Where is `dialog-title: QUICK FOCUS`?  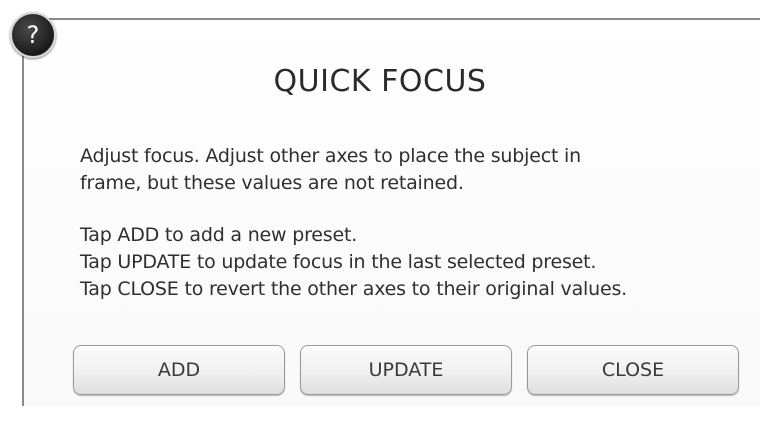
dialog-title: QUICK FOCUS is located at coordinates (380, 81).